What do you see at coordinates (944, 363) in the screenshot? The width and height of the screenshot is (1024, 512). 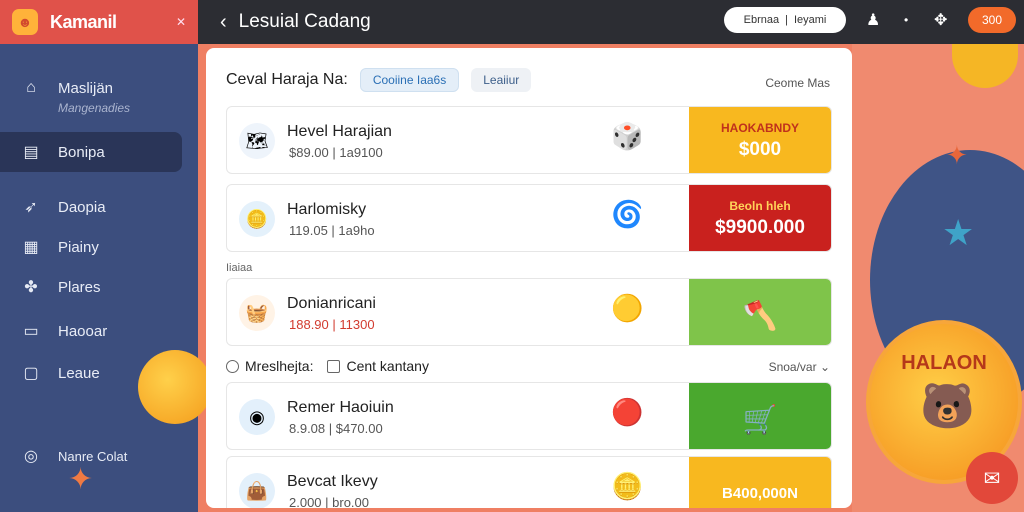 I see `badge-title: HALAON` at bounding box center [944, 363].